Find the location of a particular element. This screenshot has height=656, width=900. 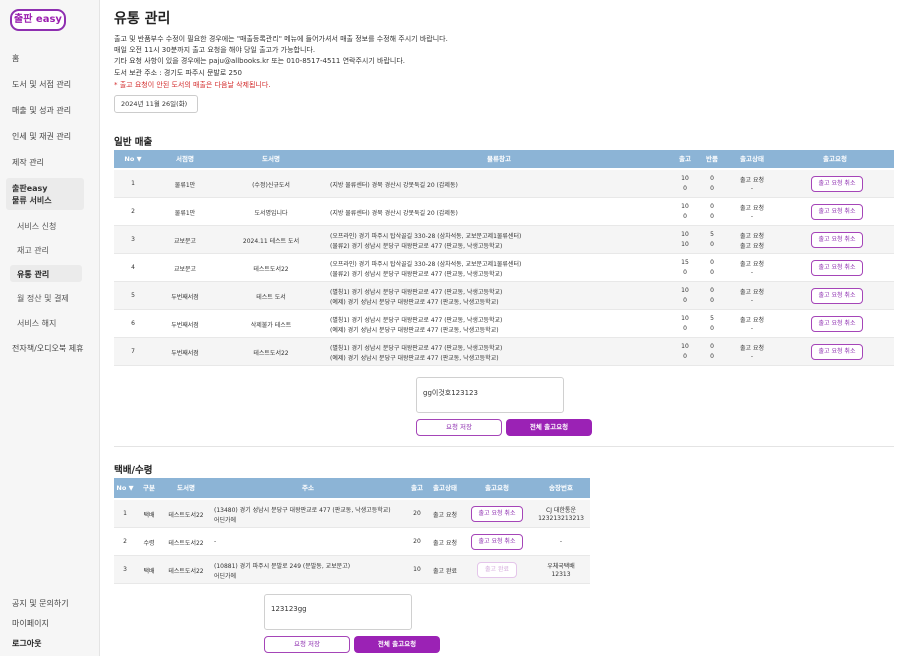

logout-button: 로그아웃 is located at coordinates (26, 643).